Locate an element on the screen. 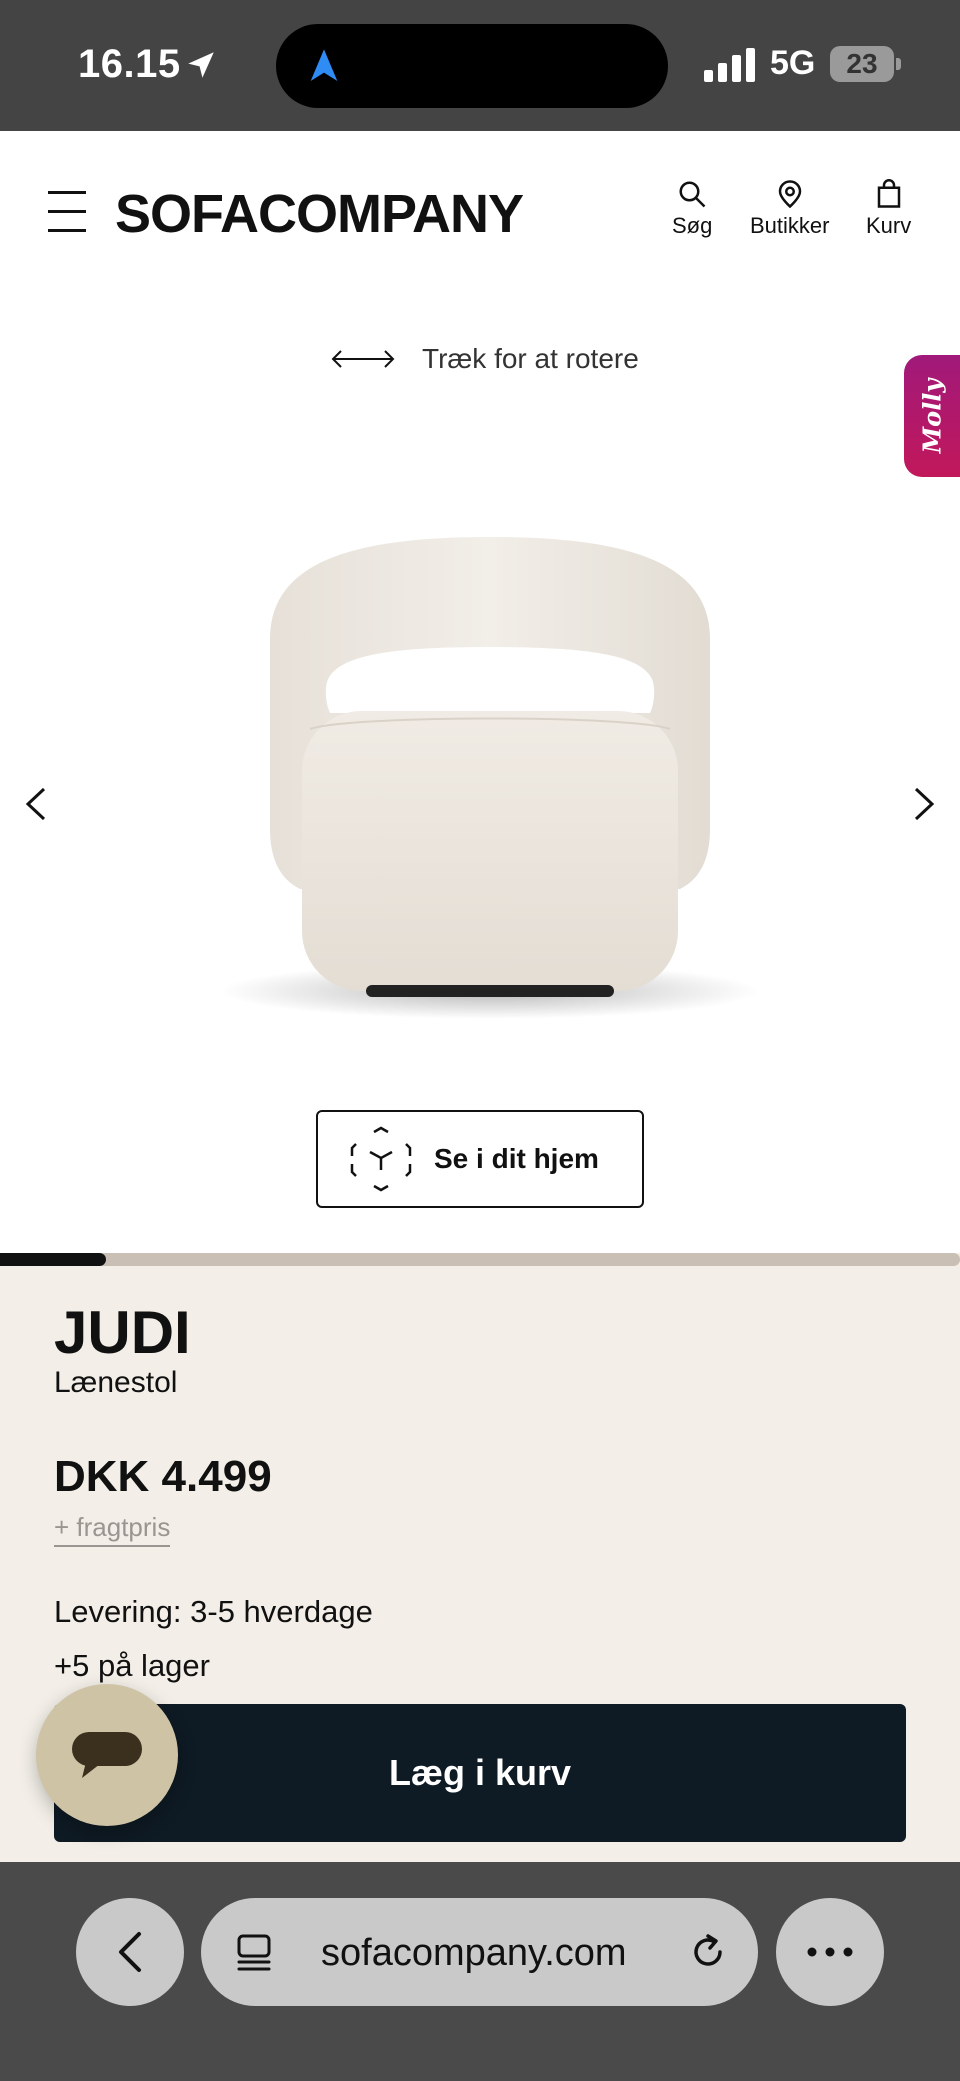  next-image-icon is located at coordinates (924, 804).